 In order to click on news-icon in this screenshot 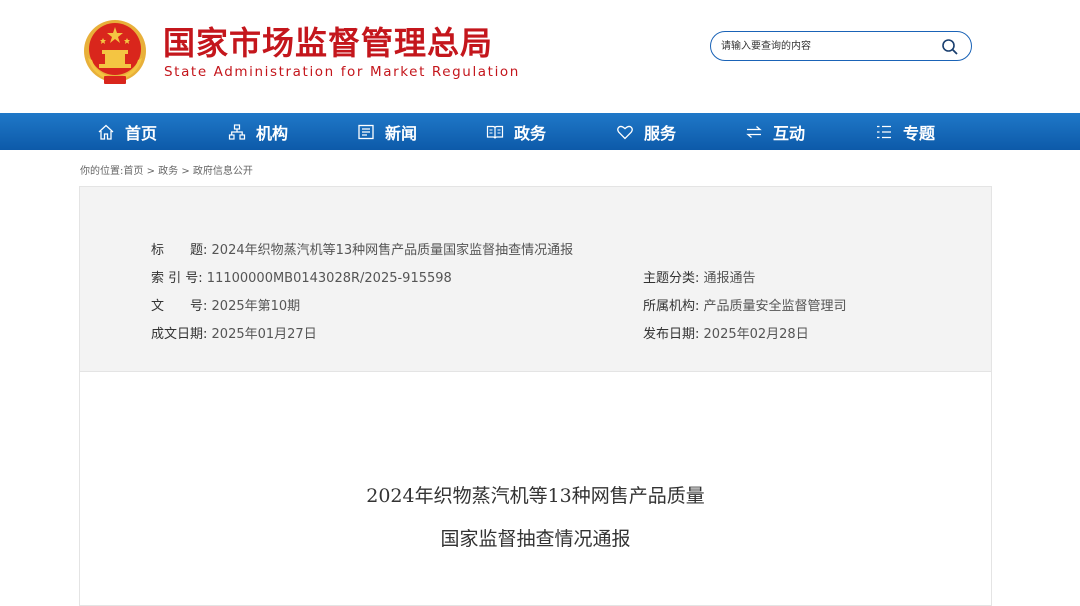, I will do `click(366, 131)`.